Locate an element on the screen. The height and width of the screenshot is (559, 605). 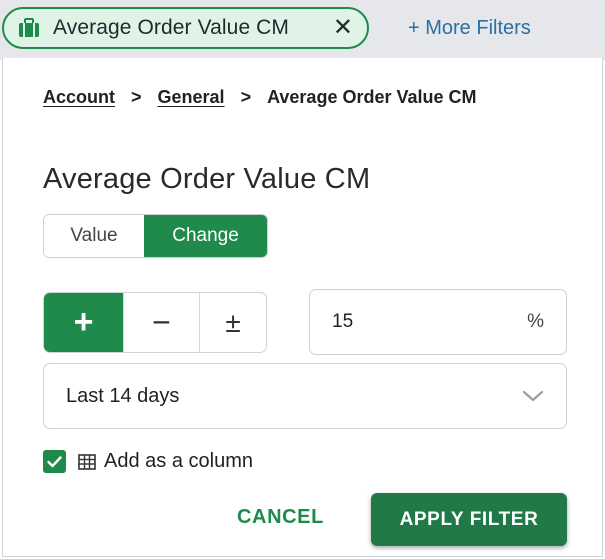
add-column-label: Add as a column is located at coordinates (178, 461).